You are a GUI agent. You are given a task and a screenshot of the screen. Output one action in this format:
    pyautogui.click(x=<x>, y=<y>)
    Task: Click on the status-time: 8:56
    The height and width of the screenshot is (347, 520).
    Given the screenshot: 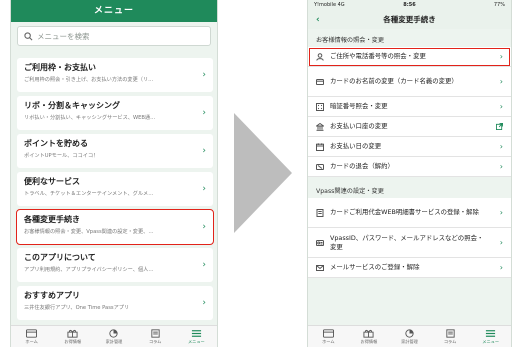 What is the action you would take?
    pyautogui.click(x=409, y=5)
    